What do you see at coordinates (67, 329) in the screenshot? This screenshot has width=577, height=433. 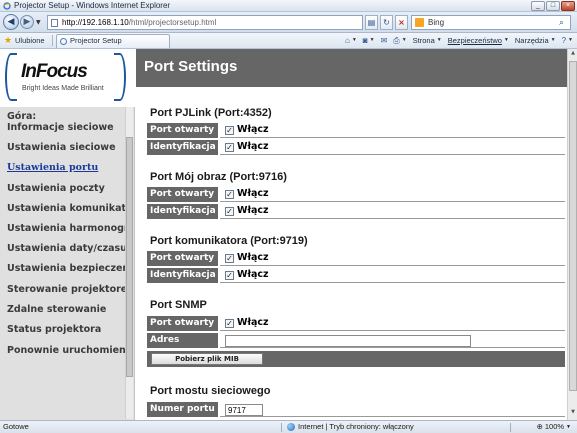 I see `sidebar-item-projector-status: Status projektora` at bounding box center [67, 329].